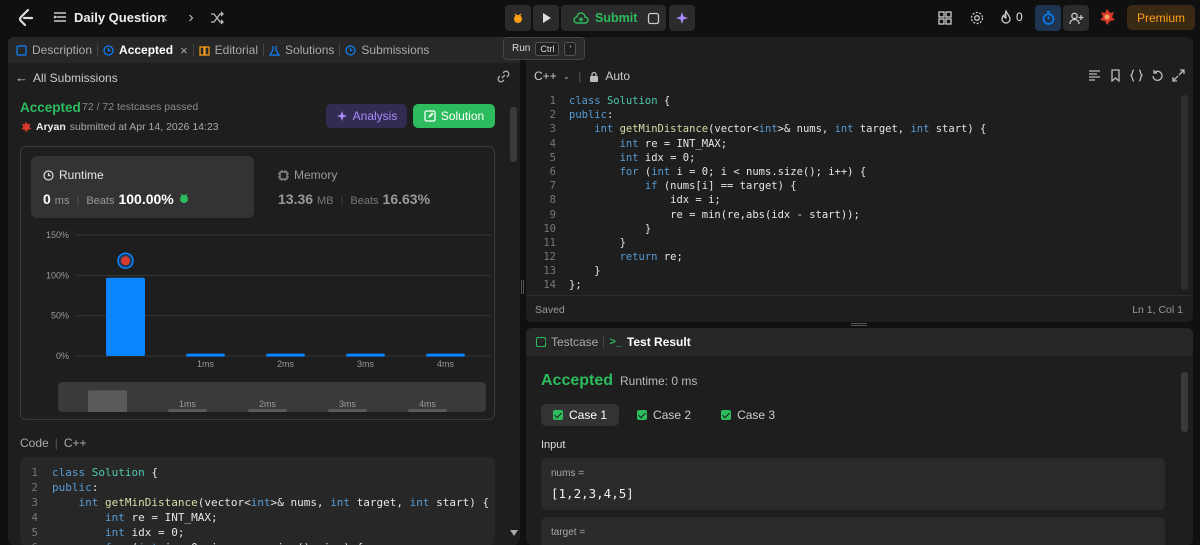  What do you see at coordinates (730, 186) in the screenshot?
I see `code-token: (nums[i] == target) {` at bounding box center [730, 186].